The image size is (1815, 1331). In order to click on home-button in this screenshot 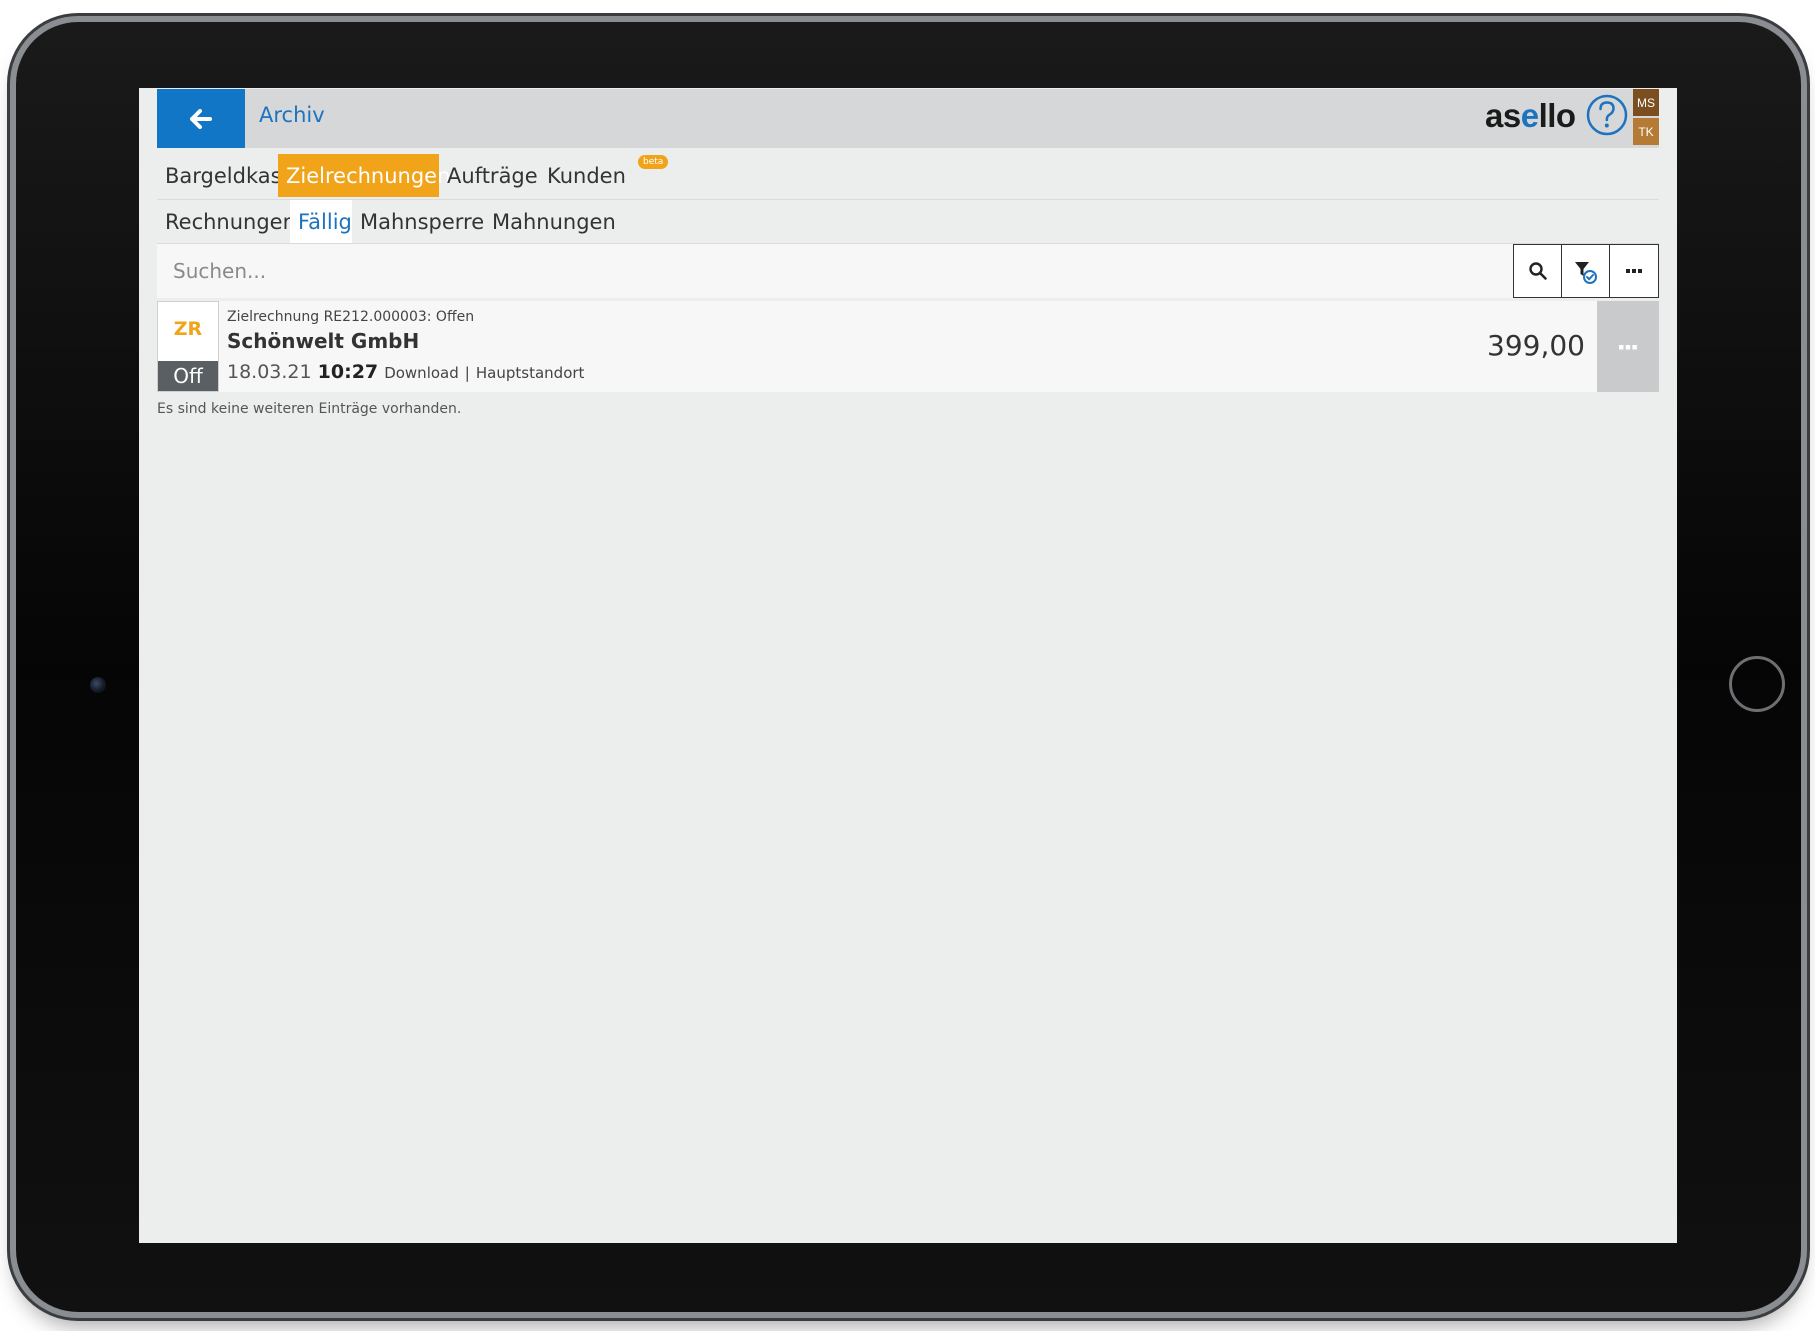, I will do `click(1757, 684)`.